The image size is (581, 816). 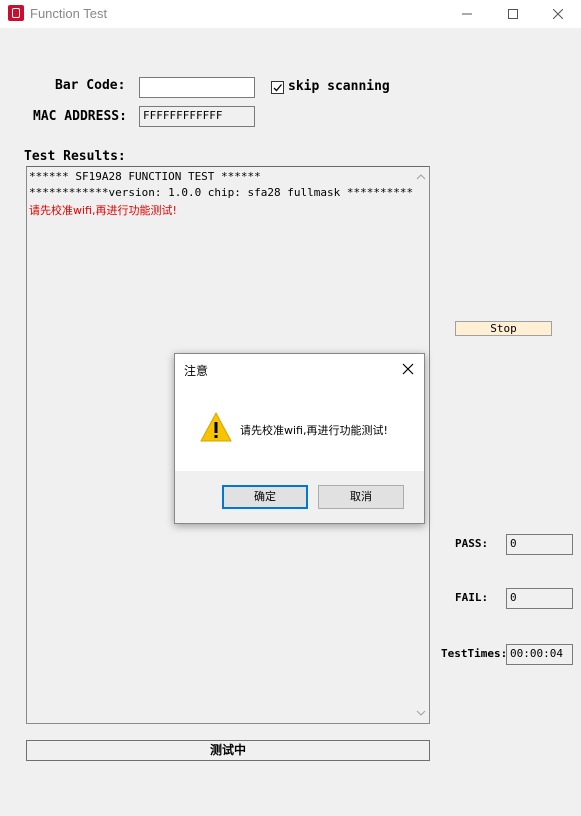 I want to click on cancel-button: 取消, so click(x=361, y=497).